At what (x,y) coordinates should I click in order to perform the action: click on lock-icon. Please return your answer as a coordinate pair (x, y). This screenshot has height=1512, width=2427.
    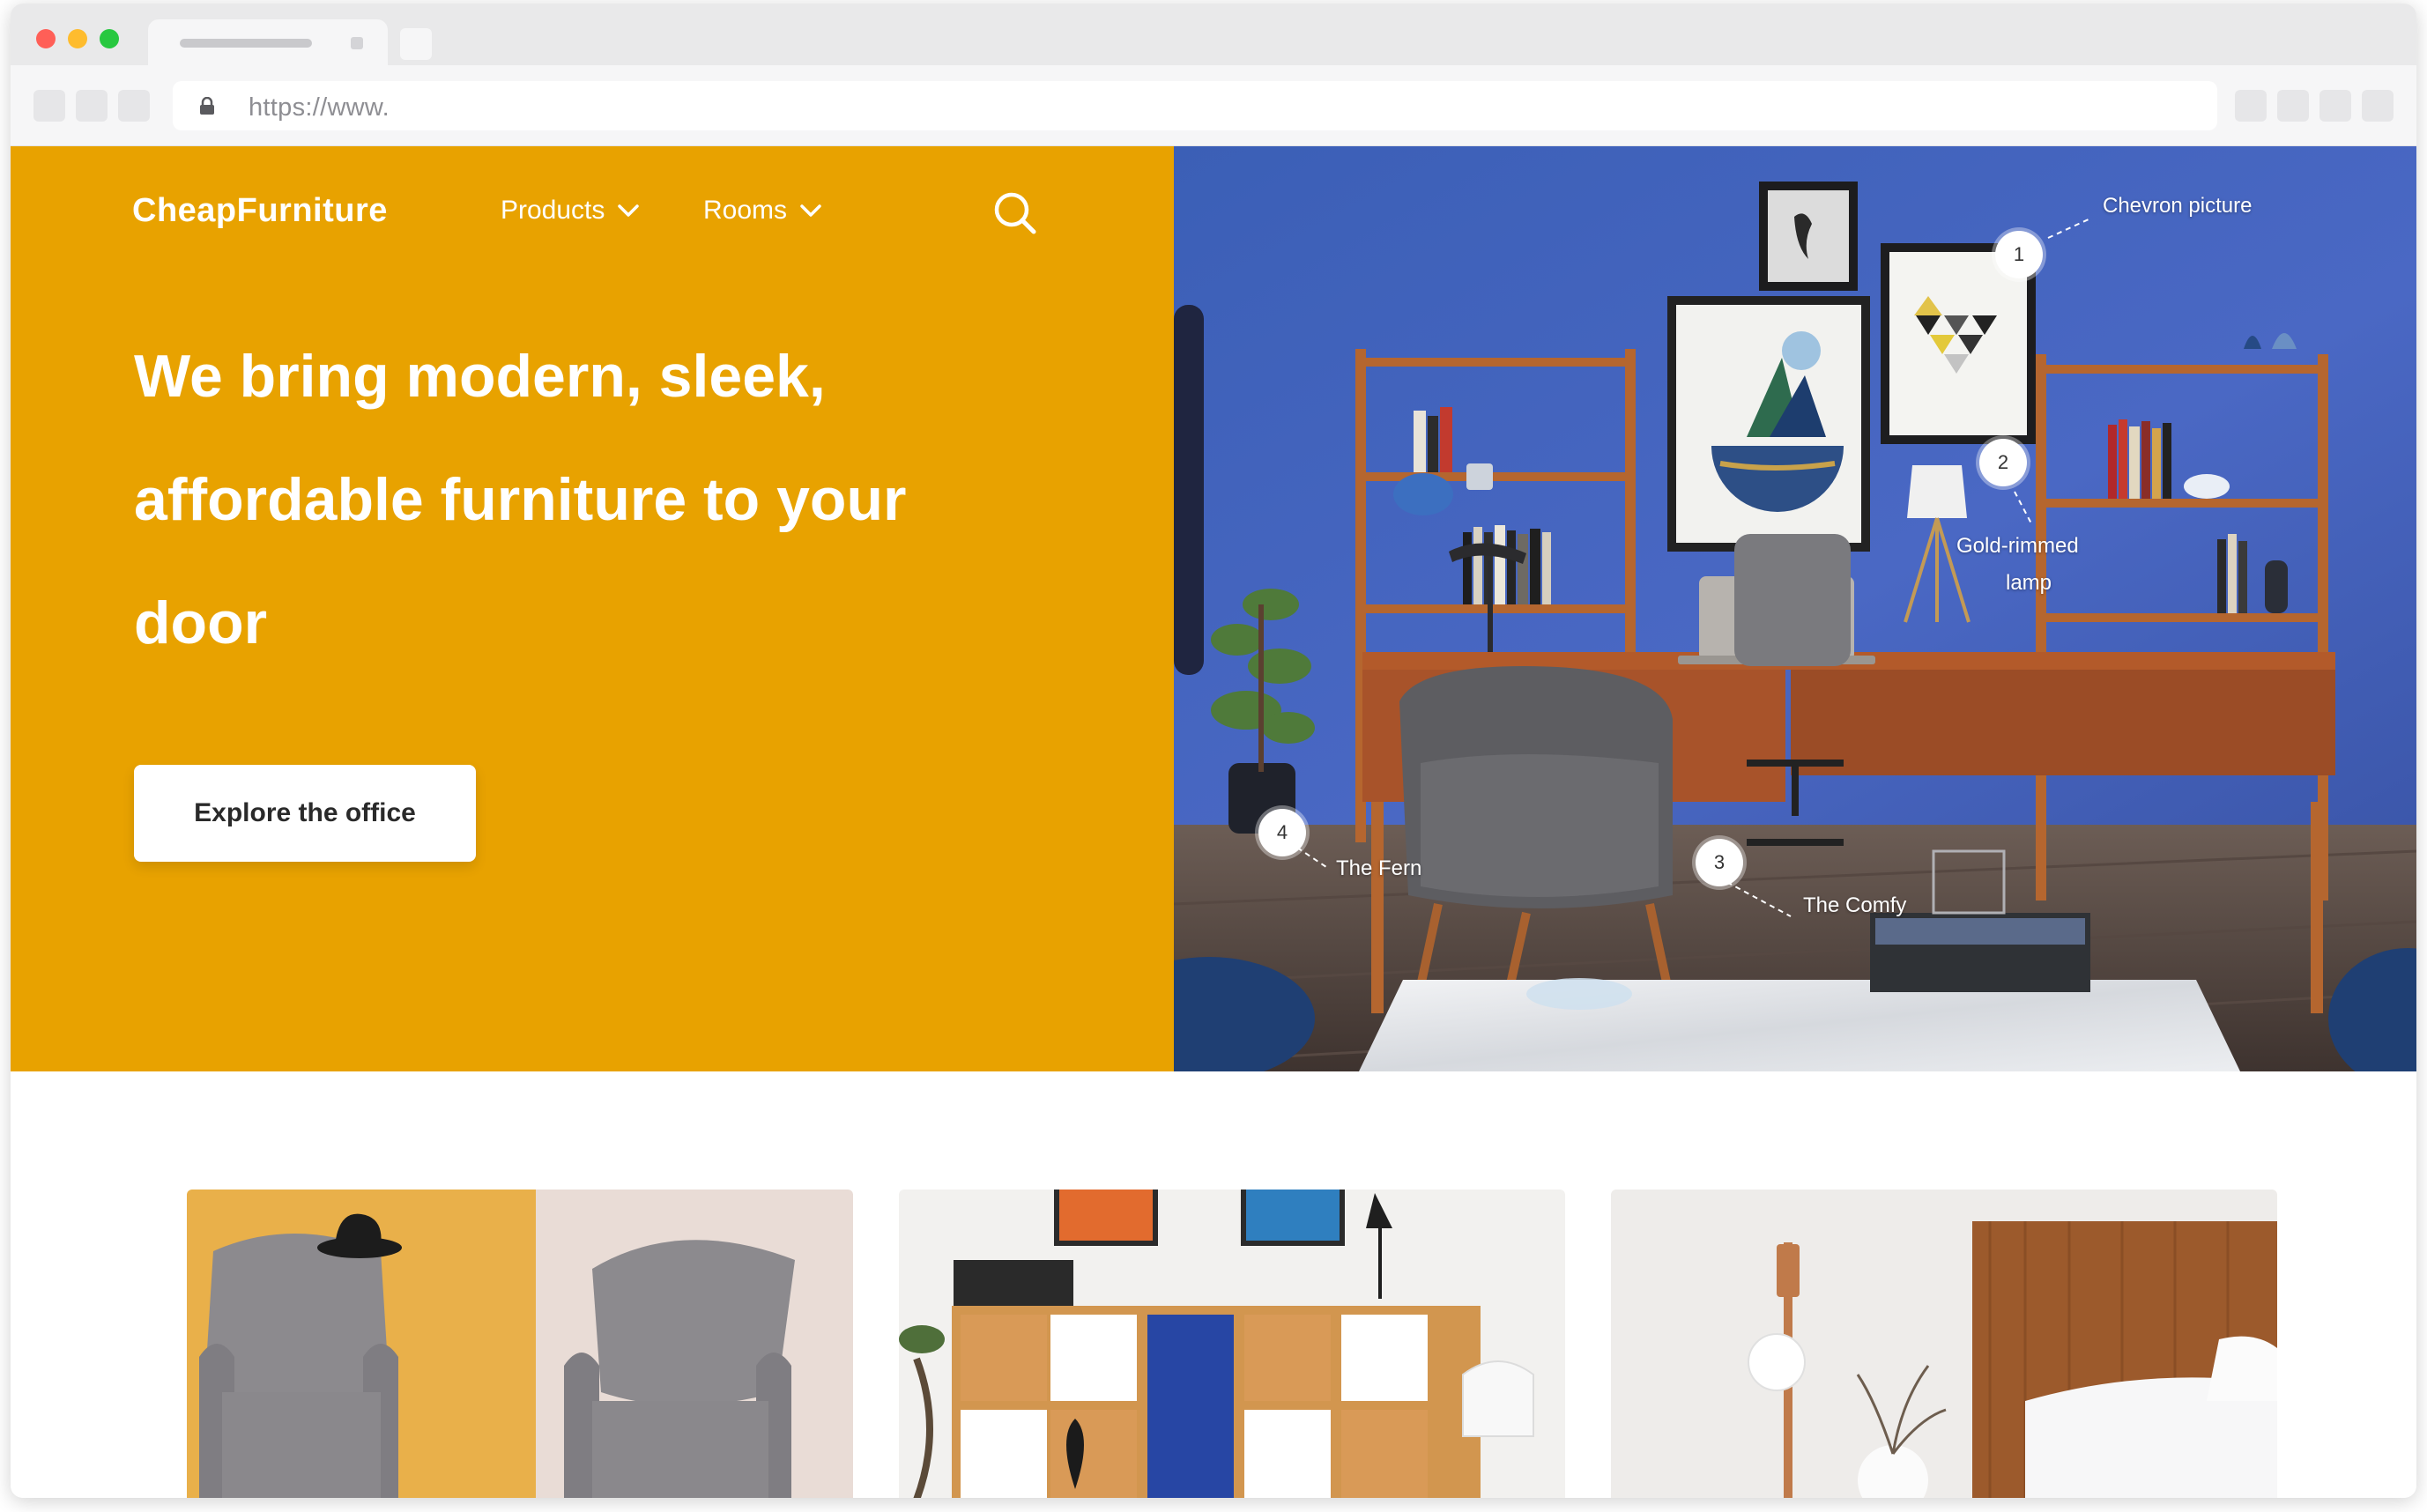
    Looking at the image, I should click on (207, 106).